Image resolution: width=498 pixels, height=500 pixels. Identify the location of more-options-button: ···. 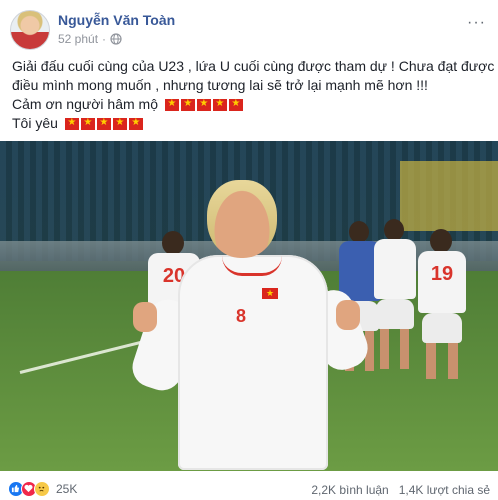
(476, 23).